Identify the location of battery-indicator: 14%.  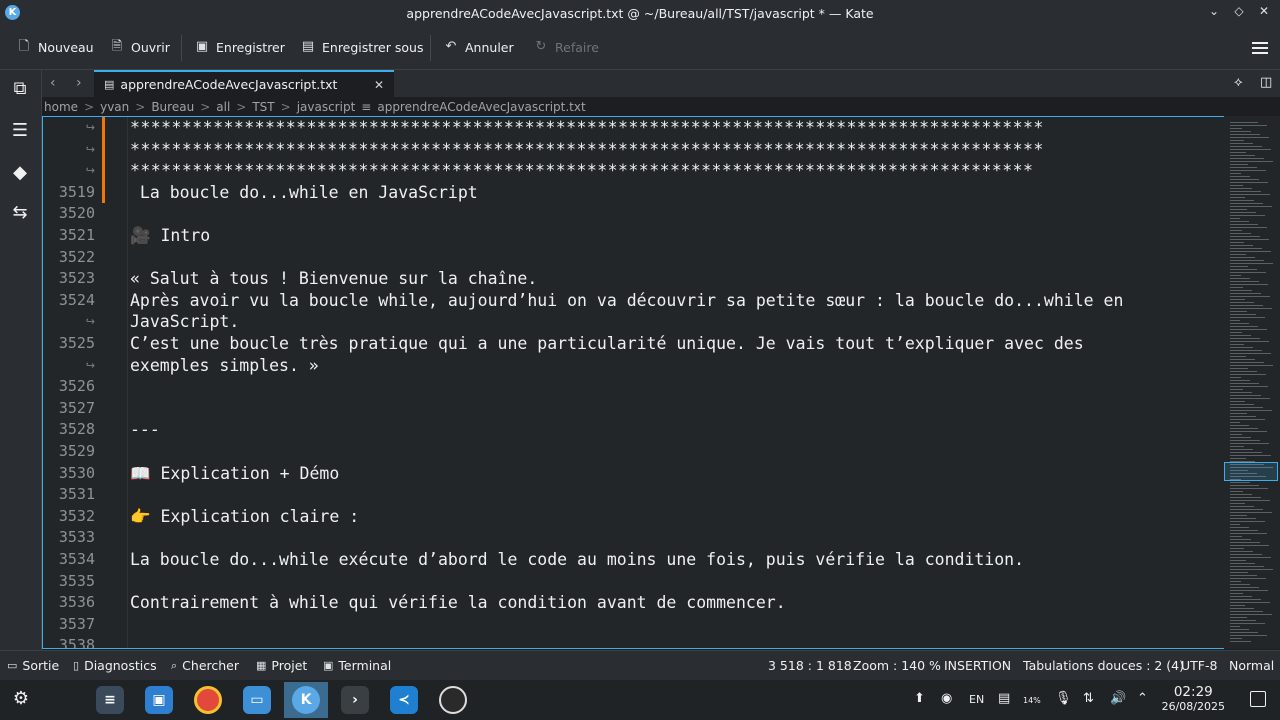
(1032, 700).